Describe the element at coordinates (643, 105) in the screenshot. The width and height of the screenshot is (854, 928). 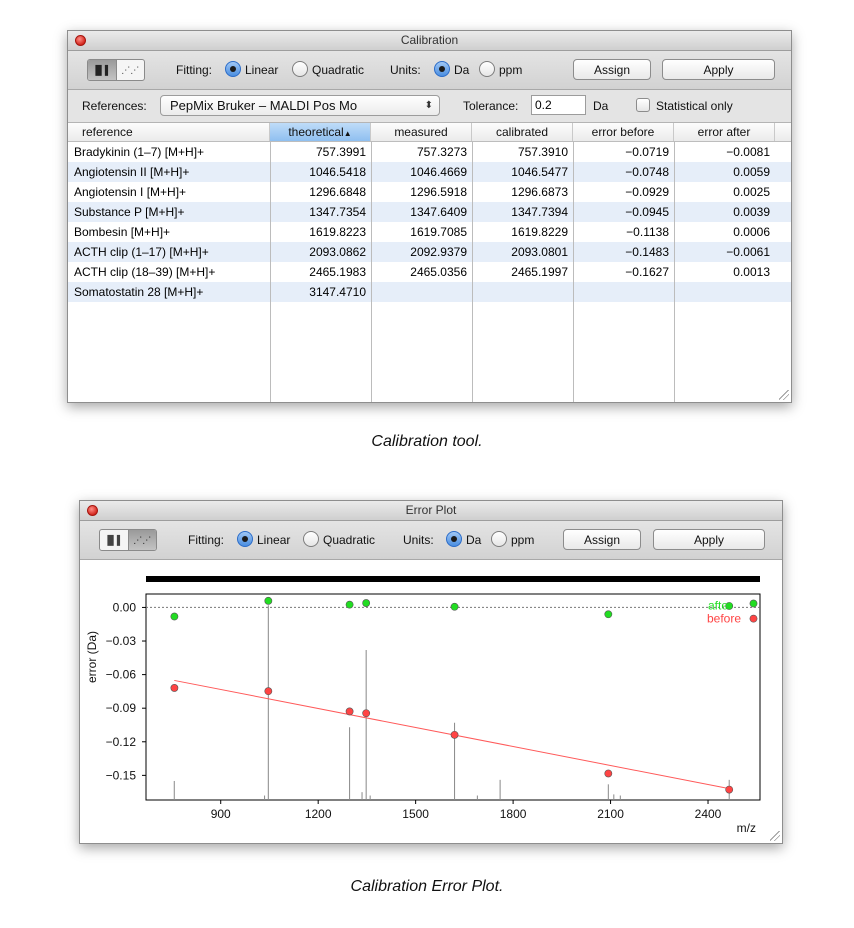
I see `statistical-only-checkbox` at that location.